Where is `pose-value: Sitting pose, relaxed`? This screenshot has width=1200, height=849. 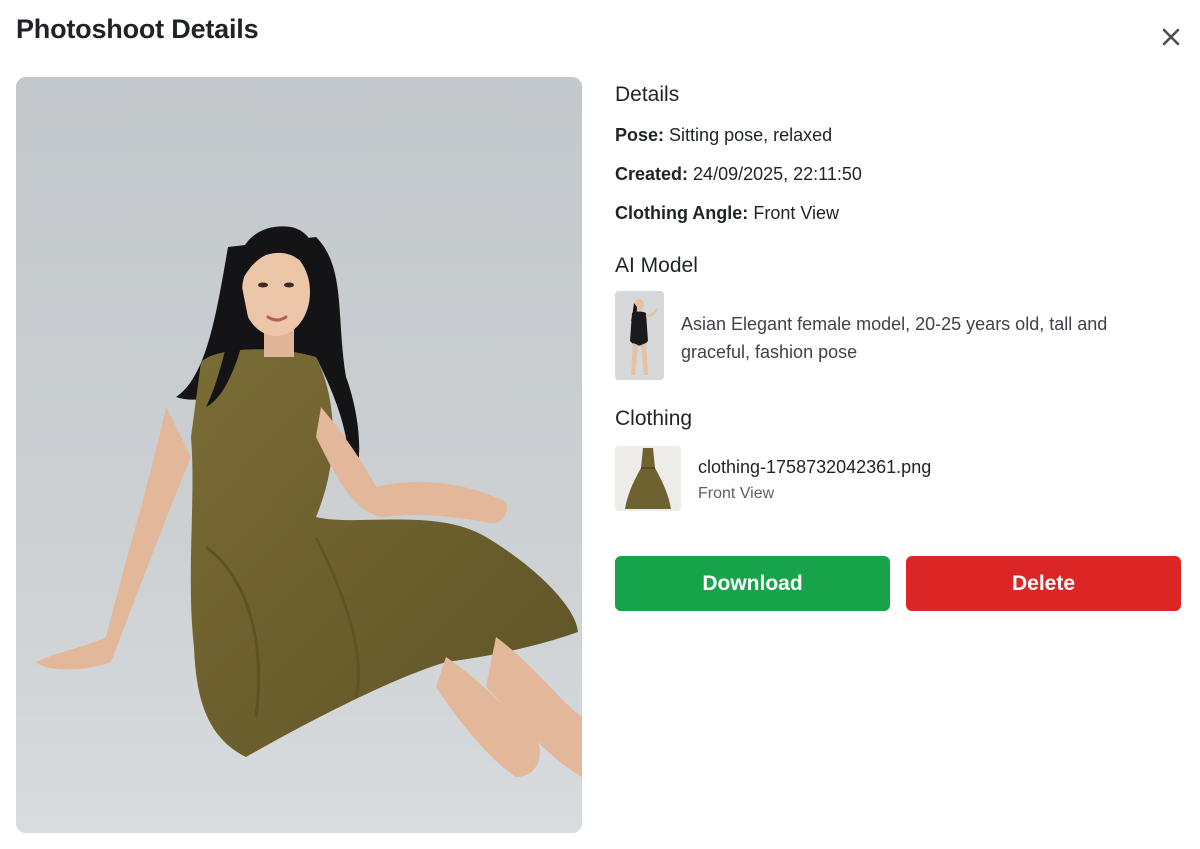 pose-value: Sitting pose, relaxed is located at coordinates (751, 135).